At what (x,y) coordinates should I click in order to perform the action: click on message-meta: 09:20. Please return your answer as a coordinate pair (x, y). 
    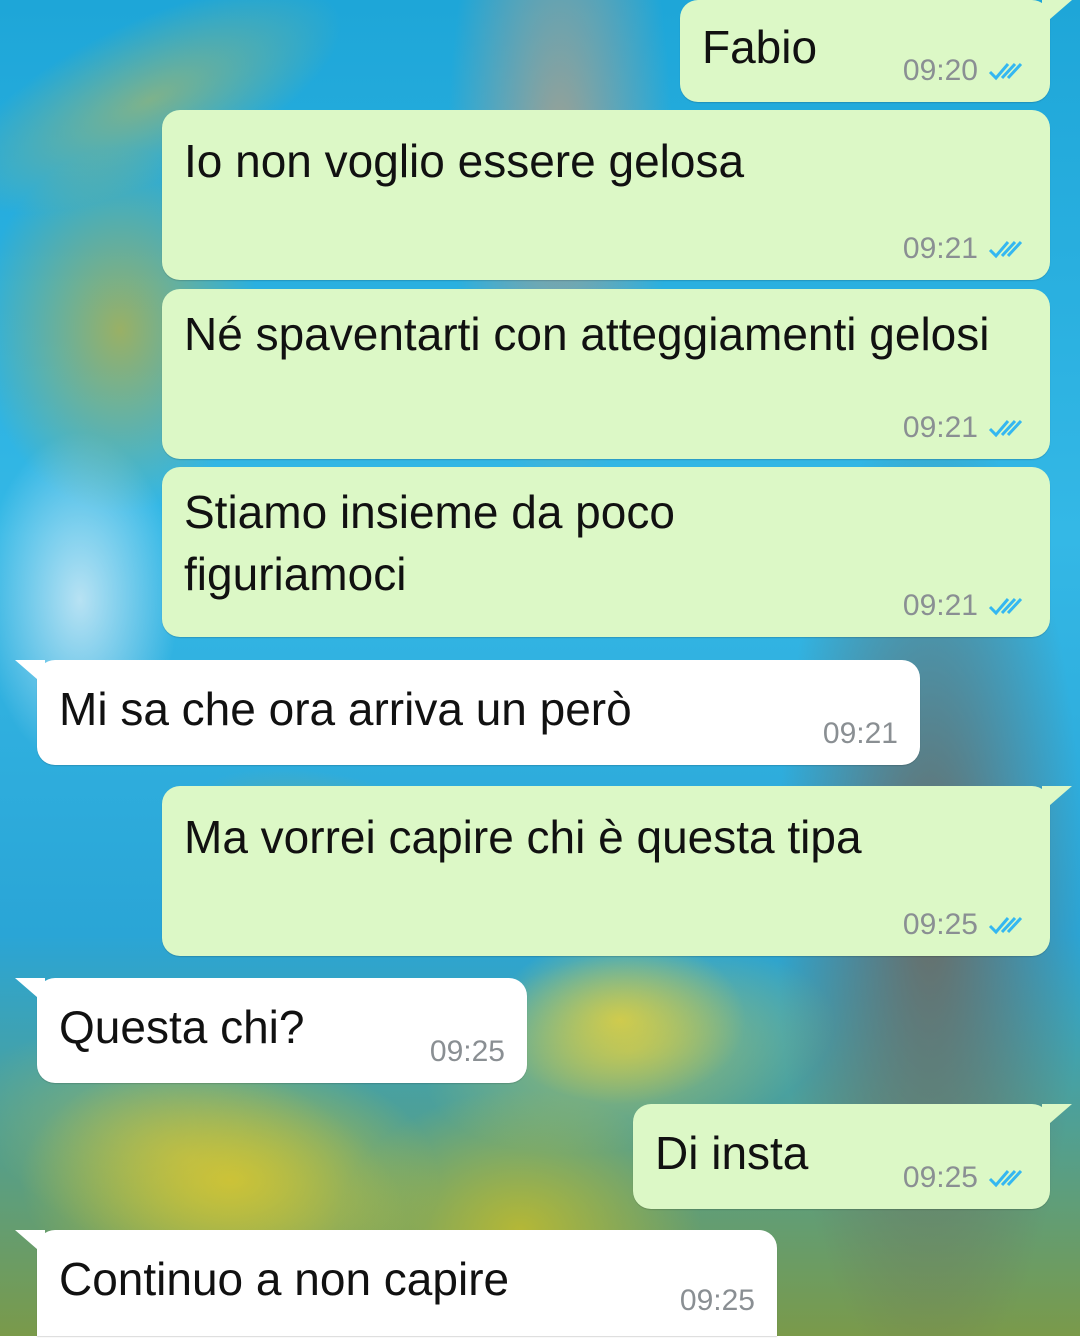
    Looking at the image, I should click on (965, 71).